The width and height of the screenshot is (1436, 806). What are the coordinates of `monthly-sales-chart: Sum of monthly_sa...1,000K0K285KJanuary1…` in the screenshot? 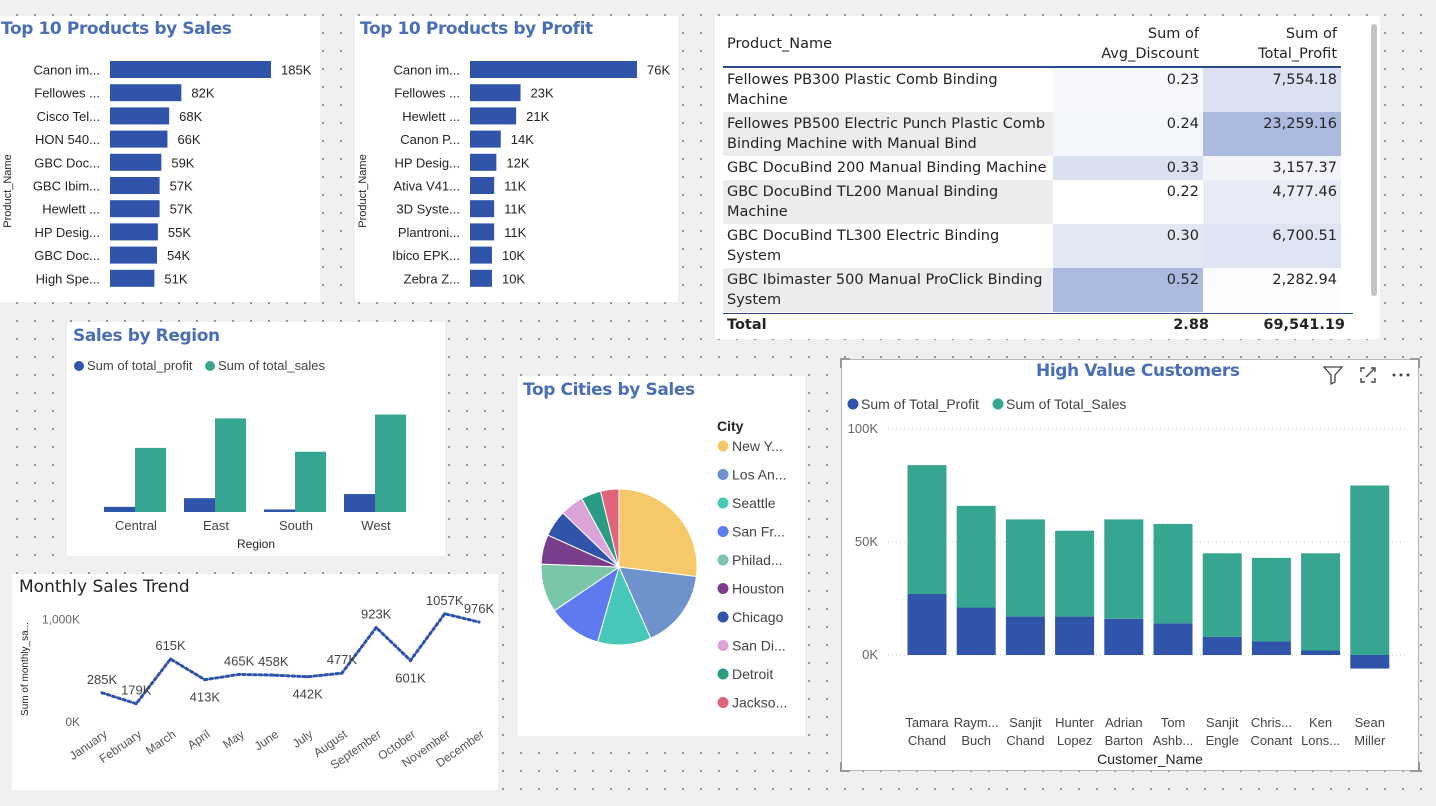 It's located at (255, 682).